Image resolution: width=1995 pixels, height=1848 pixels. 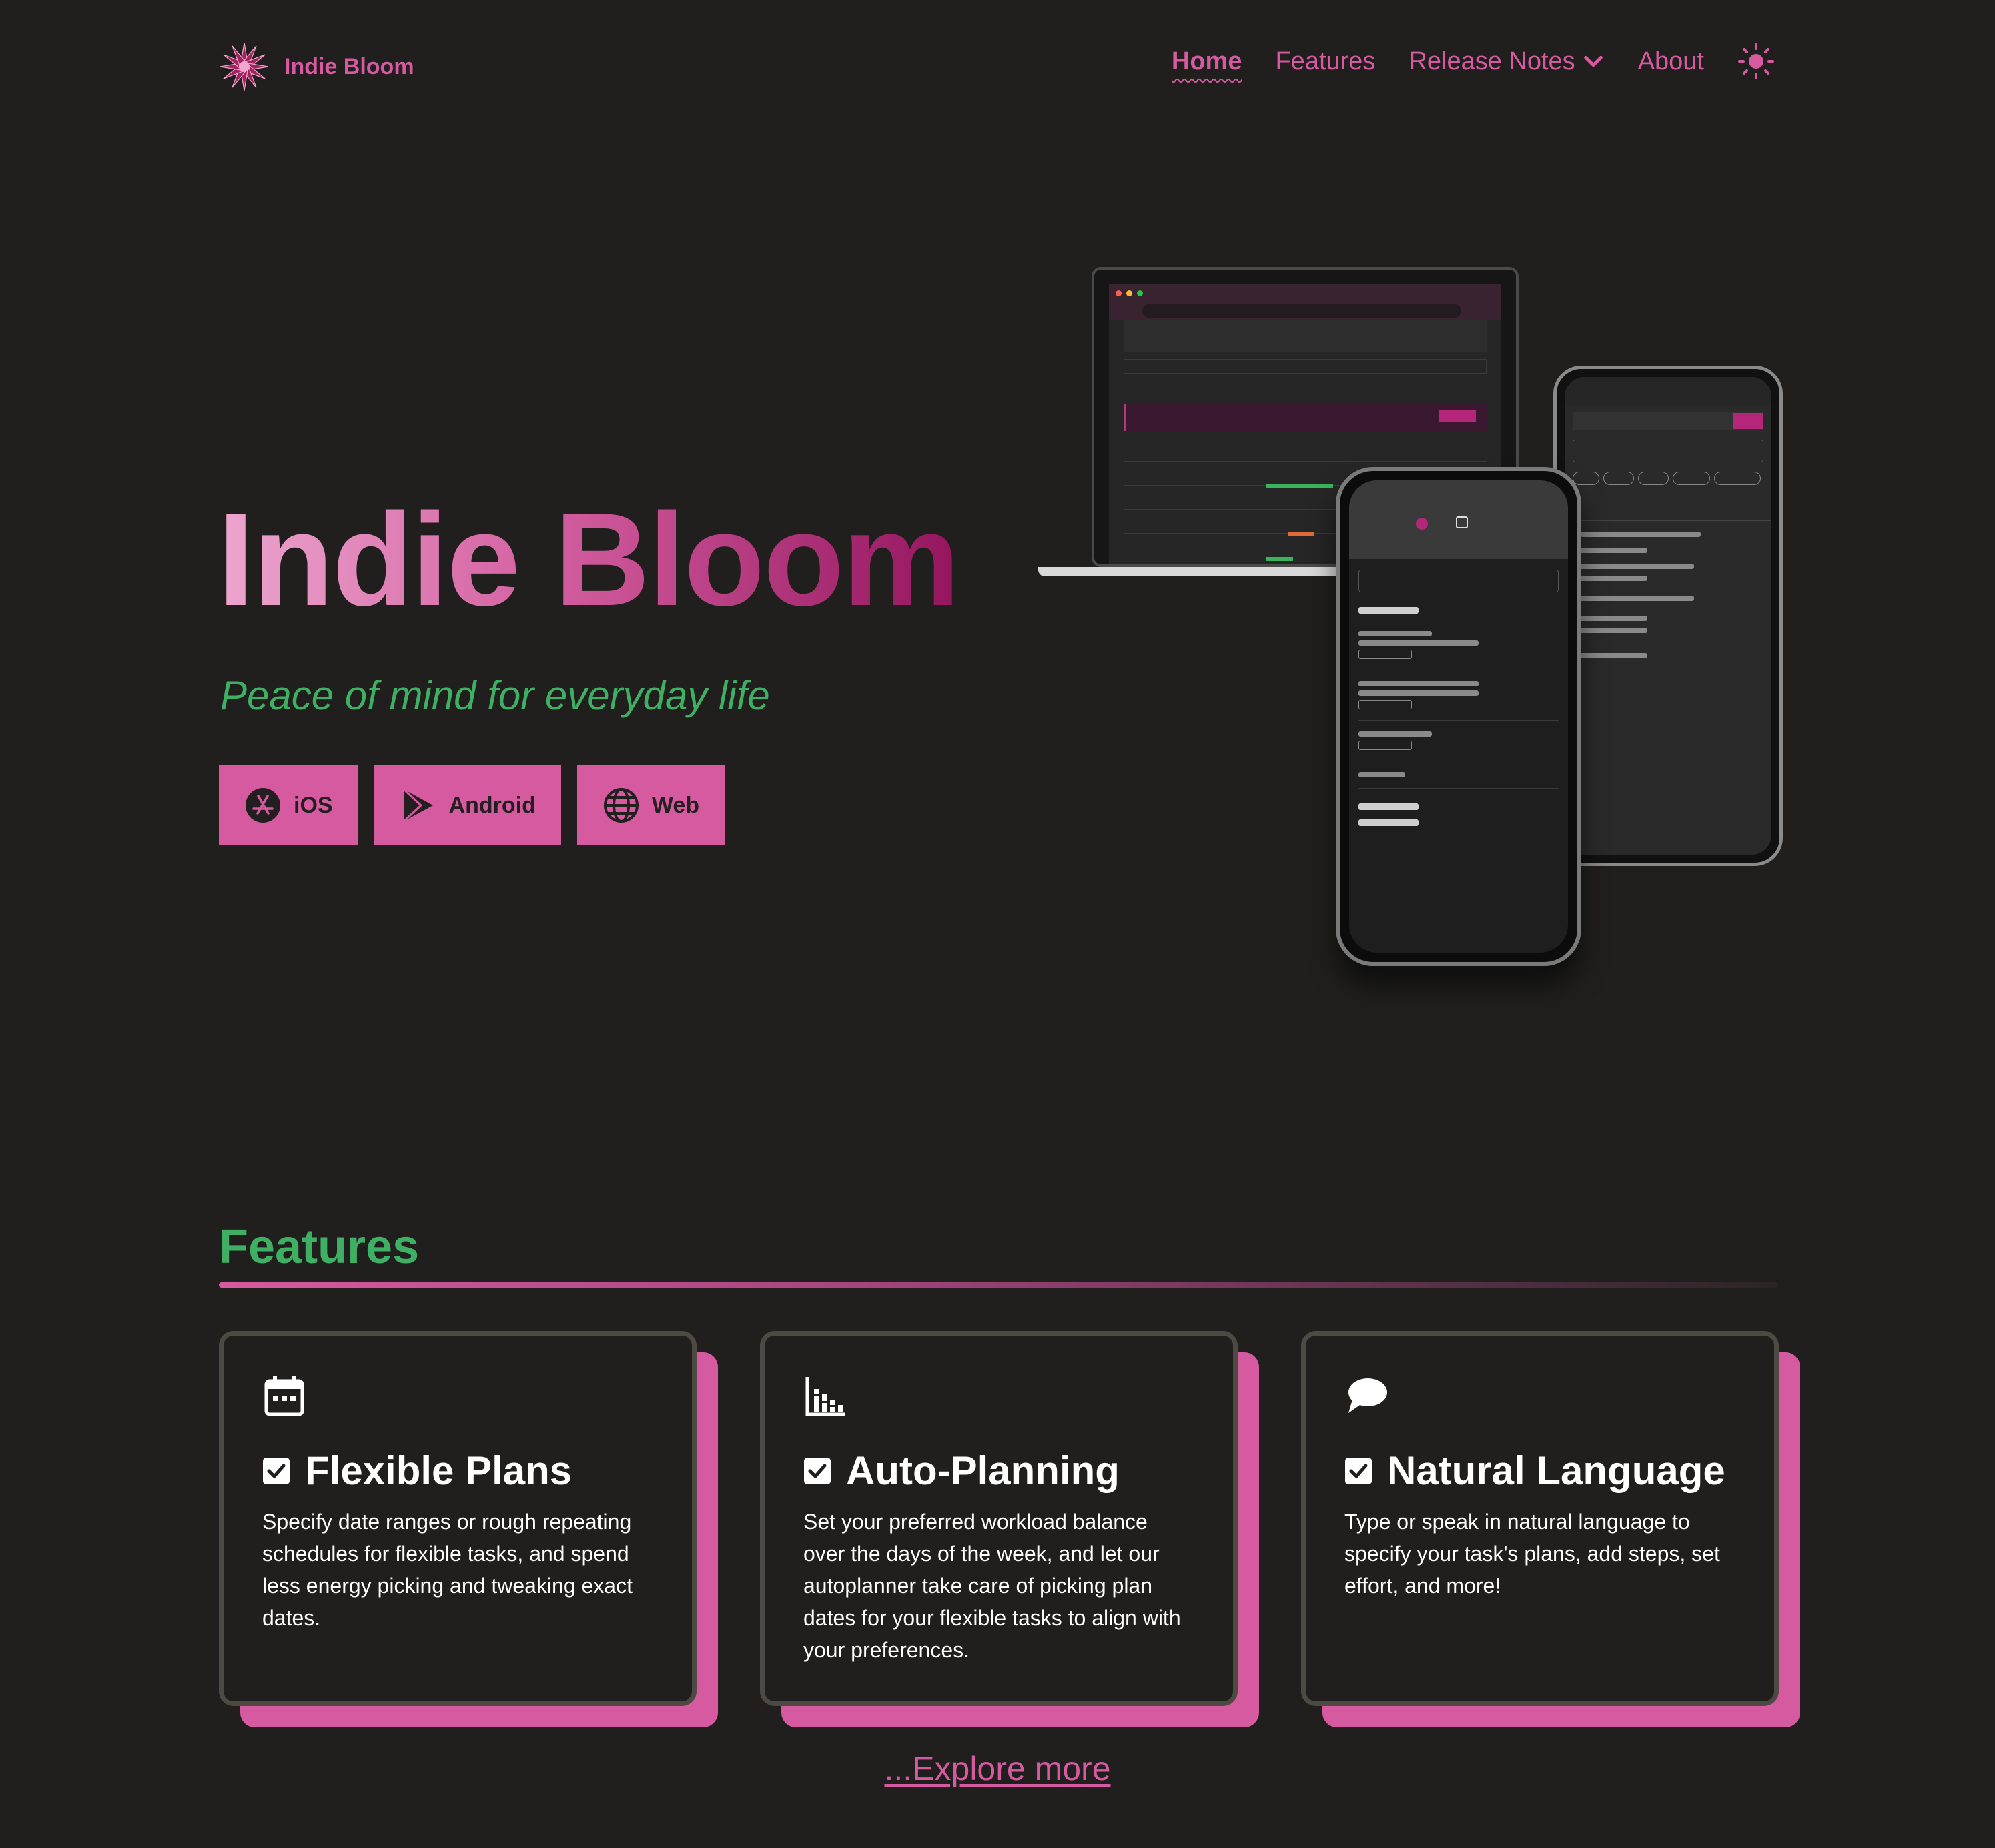 What do you see at coordinates (1492, 62) in the screenshot?
I see `nav-release-notes-link: Release Notes` at bounding box center [1492, 62].